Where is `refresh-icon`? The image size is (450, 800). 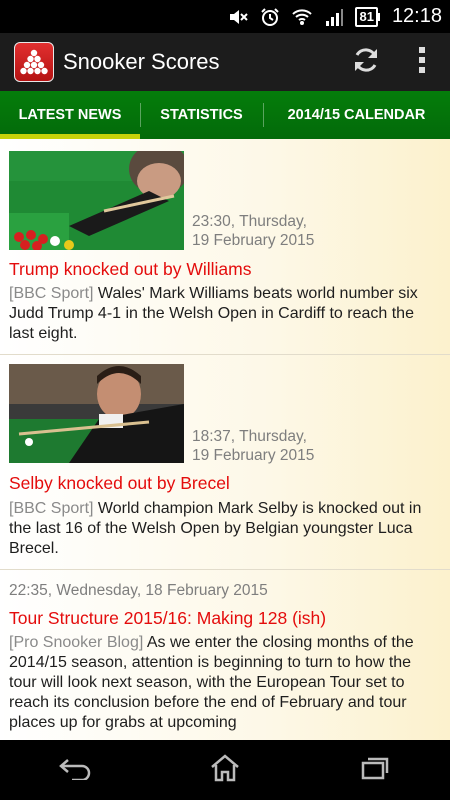
refresh-icon is located at coordinates (366, 62).